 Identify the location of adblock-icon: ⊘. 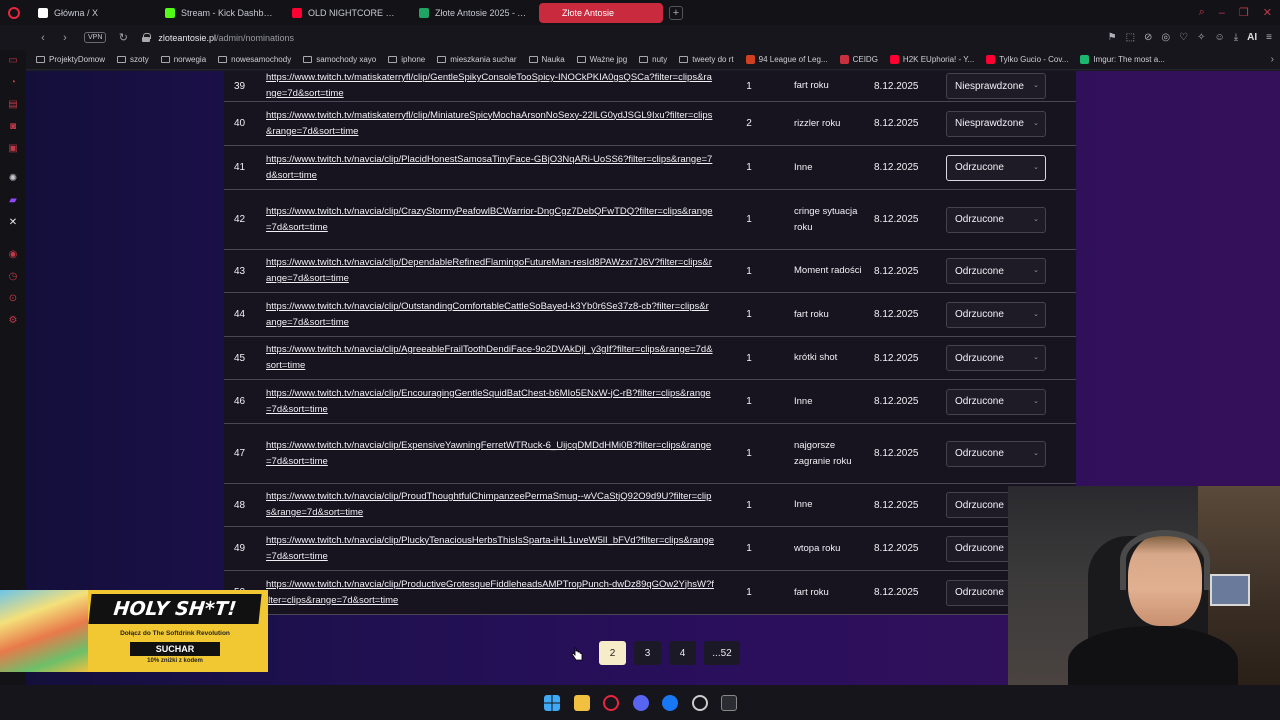
(1148, 37).